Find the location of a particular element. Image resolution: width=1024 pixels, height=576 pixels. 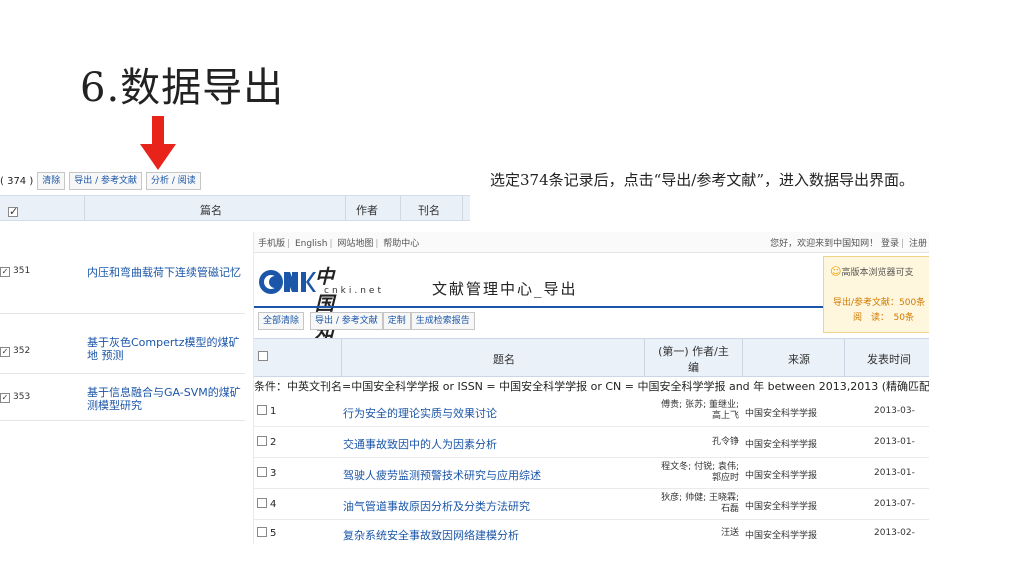

link-english: English is located at coordinates (311, 244).